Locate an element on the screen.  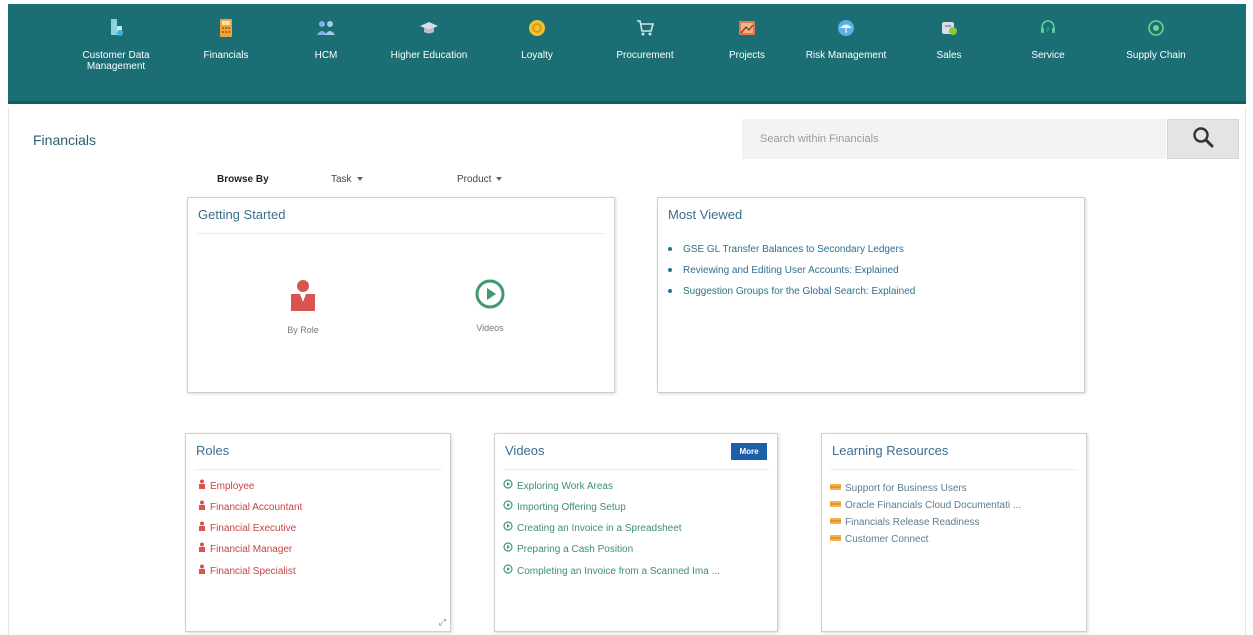
role-label: Financial Manager is located at coordinates (251, 550).